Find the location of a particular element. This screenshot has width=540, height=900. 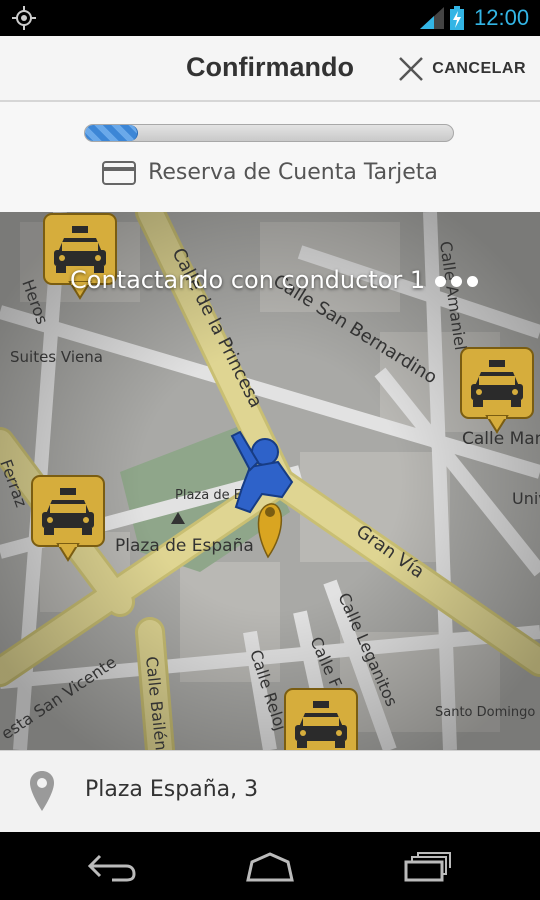

signal-icon is located at coordinates (432, 18).